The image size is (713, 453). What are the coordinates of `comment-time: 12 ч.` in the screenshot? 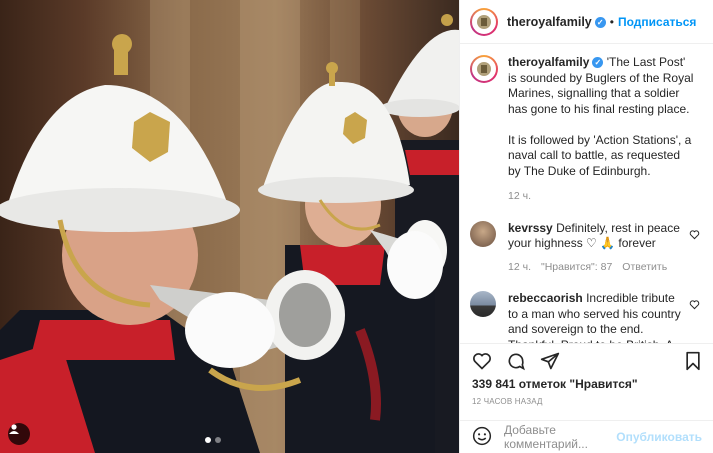 It's located at (519, 266).